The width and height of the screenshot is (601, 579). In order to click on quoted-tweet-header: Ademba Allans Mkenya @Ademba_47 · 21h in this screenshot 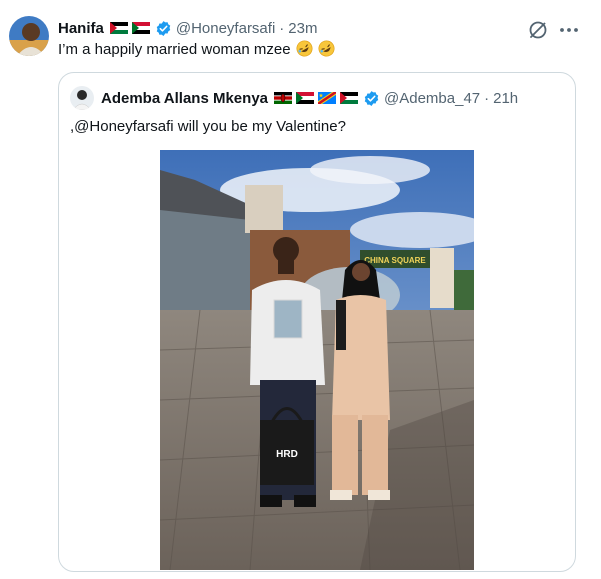, I will do `click(309, 98)`.